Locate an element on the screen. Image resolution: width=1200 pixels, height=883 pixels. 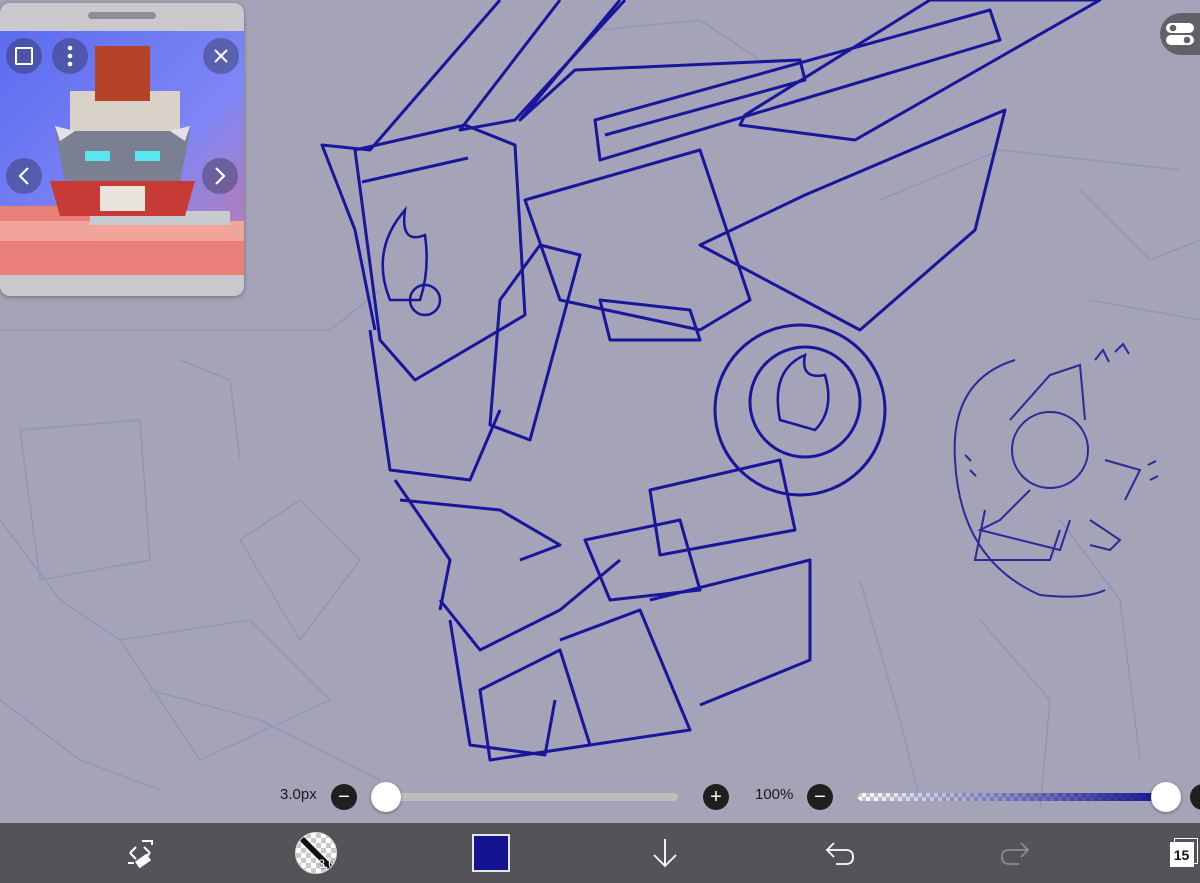
brush-icon: 3.0 is located at coordinates (316, 853).